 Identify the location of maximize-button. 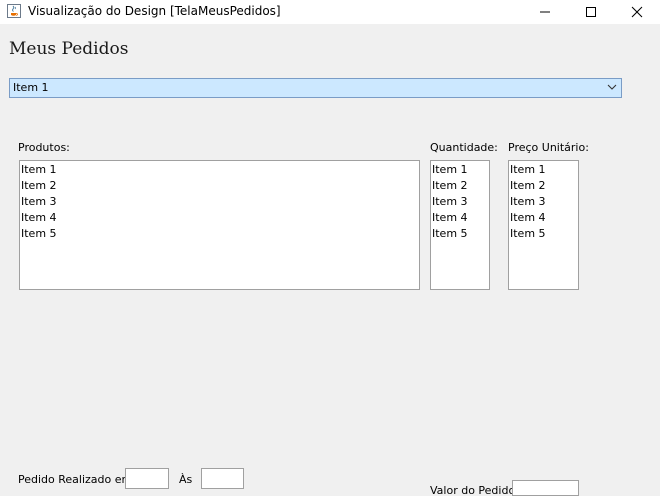
(591, 12).